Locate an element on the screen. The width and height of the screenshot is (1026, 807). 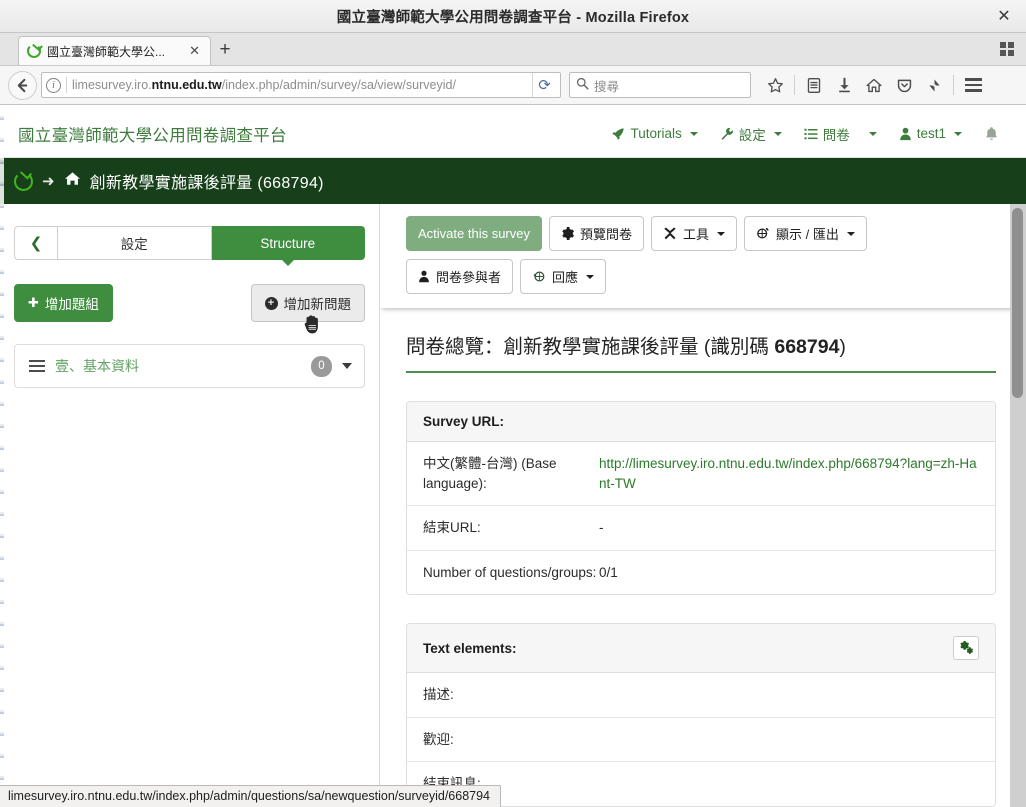
app-brand: 國立臺灣師範大學公用問卷調查平台 is located at coordinates (152, 134).